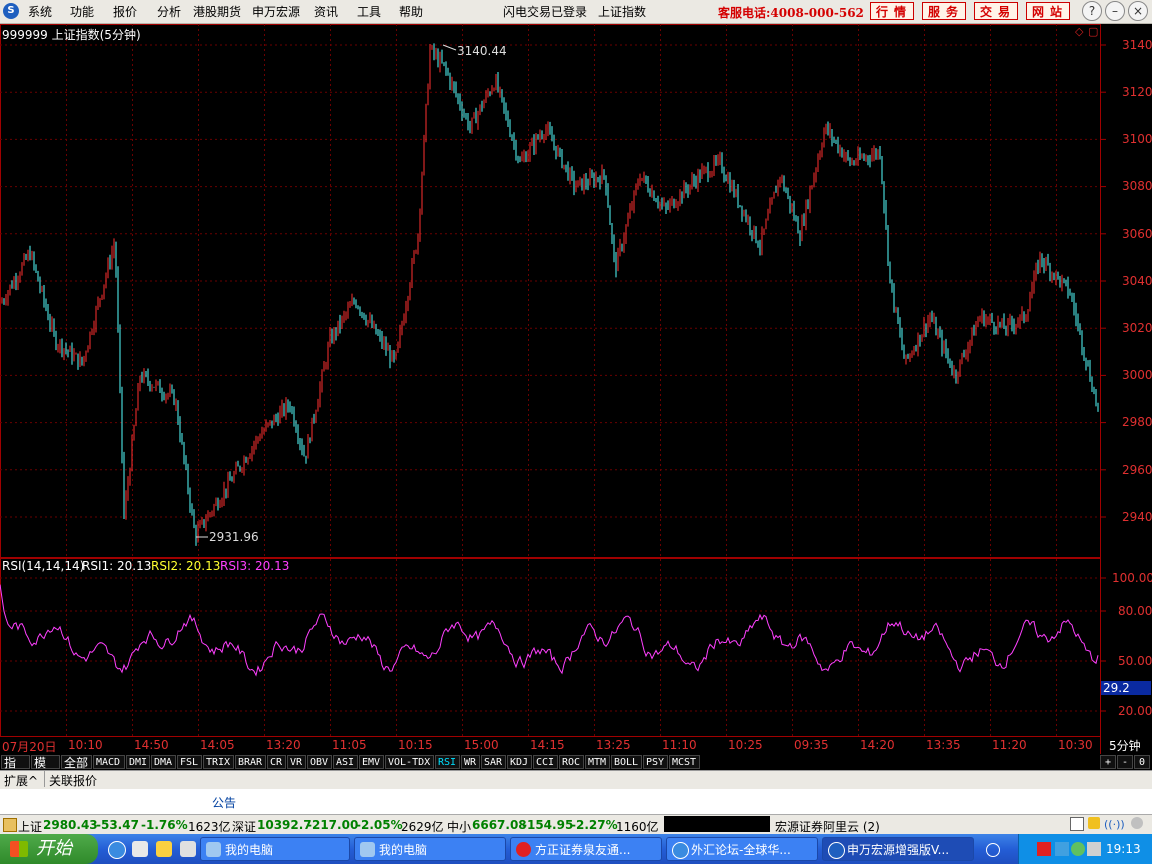 The height and width of the screenshot is (864, 1152). Describe the element at coordinates (545, 762) in the screenshot. I see `tab-cci: CCI` at that location.